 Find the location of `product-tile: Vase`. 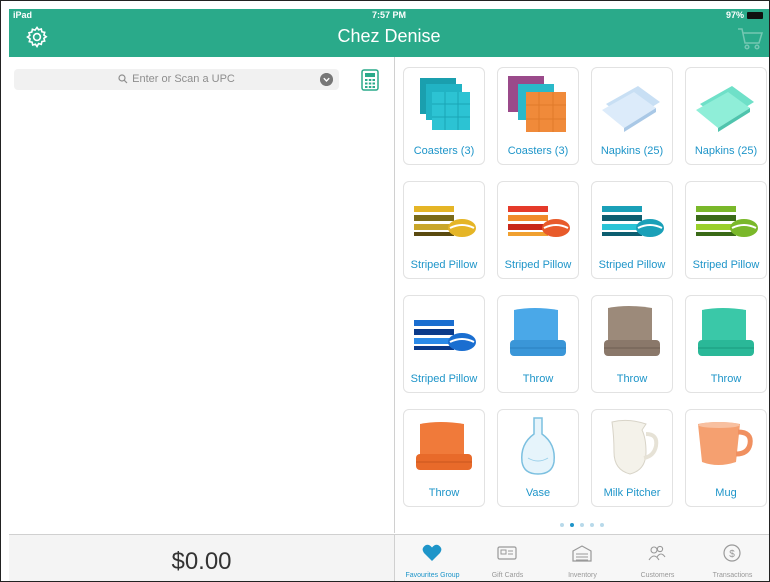

product-tile: Vase is located at coordinates (538, 458).